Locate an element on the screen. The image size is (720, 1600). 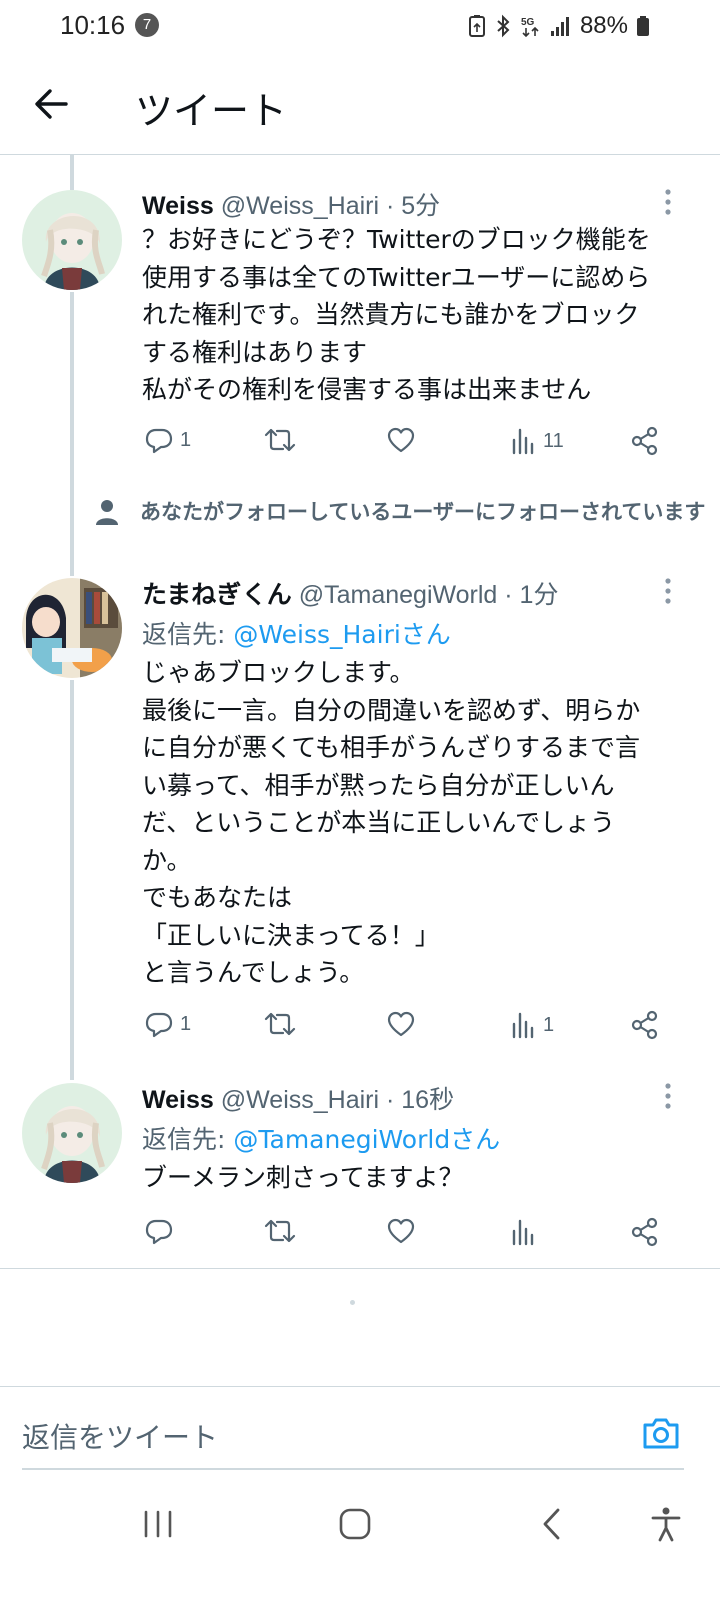
camera-icon is located at coordinates (661, 1433).